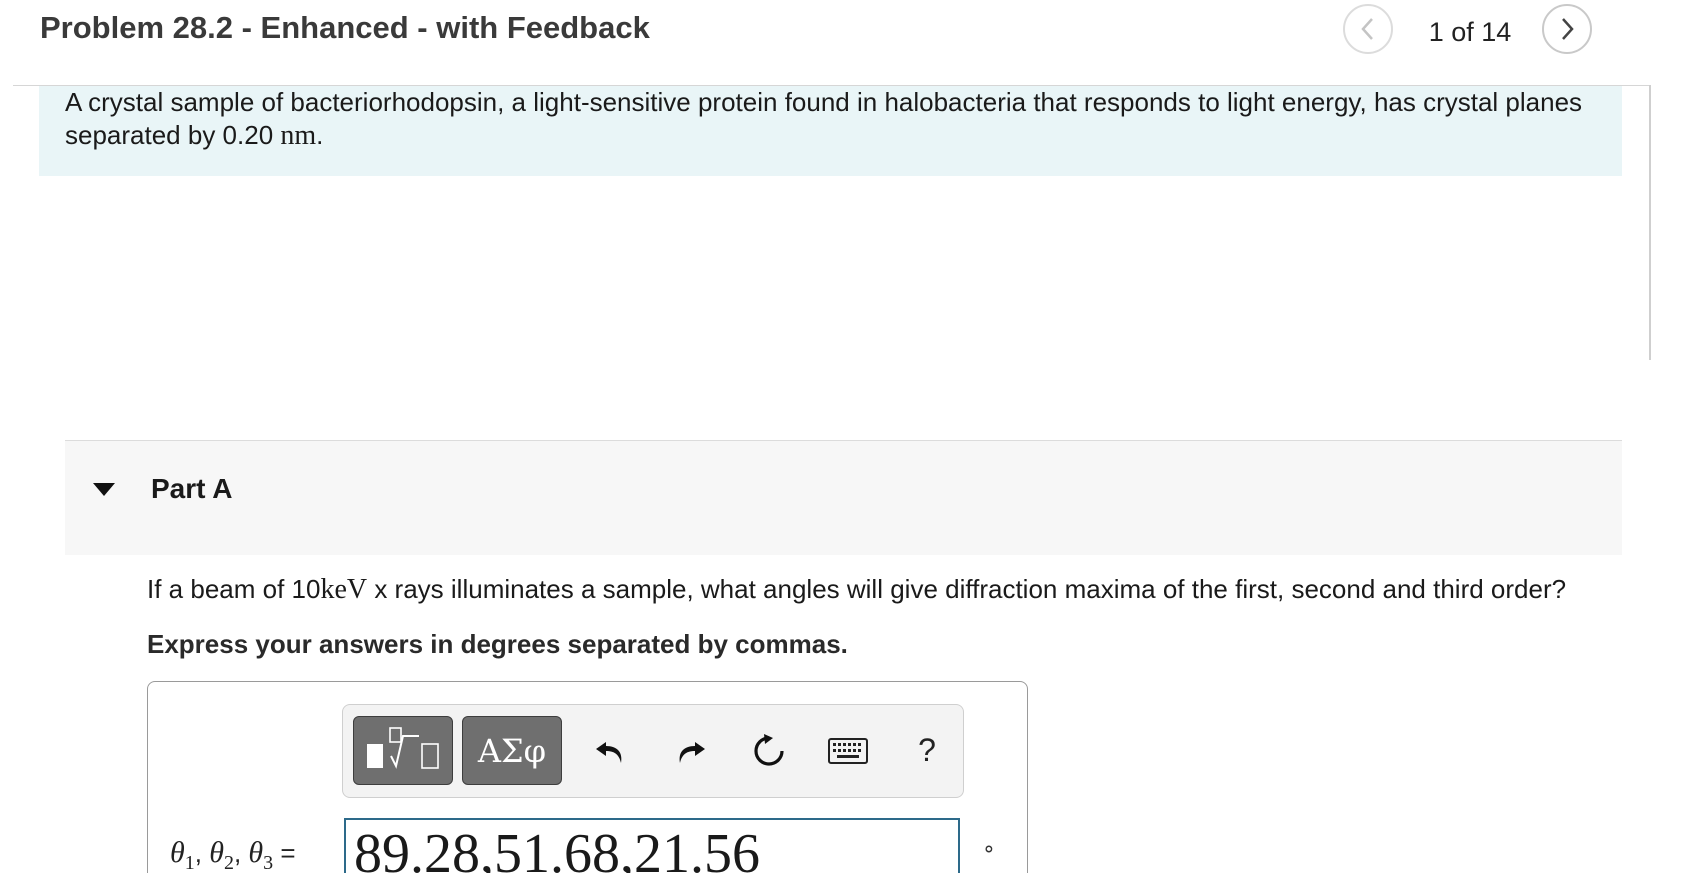 The image size is (1691, 873). I want to click on chevron-right-icon, so click(1568, 29).